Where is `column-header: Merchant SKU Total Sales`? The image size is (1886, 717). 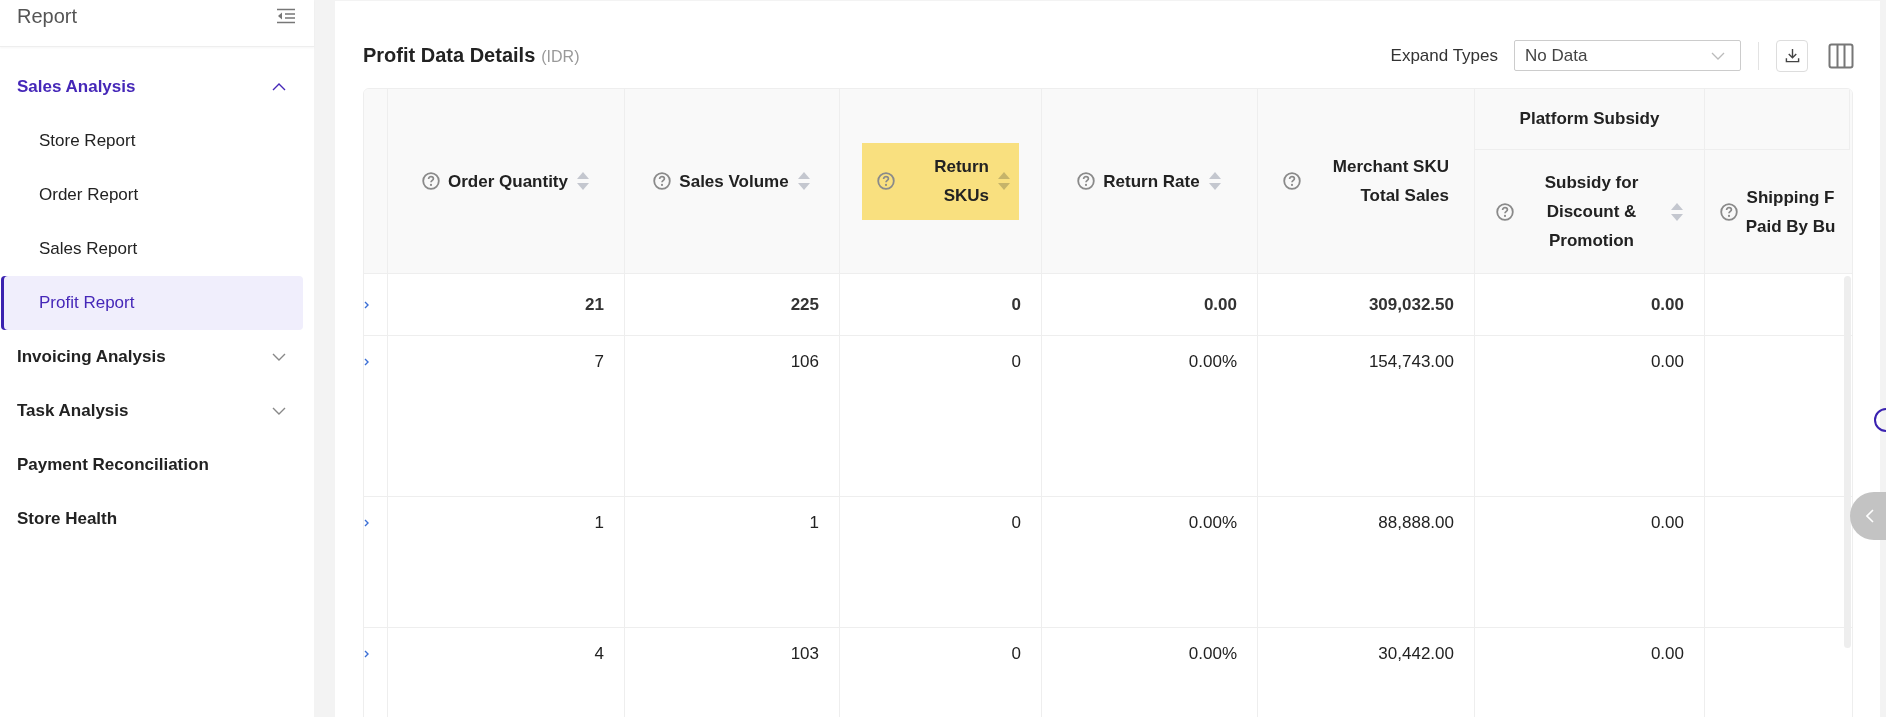 column-header: Merchant SKU Total Sales is located at coordinates (1366, 181).